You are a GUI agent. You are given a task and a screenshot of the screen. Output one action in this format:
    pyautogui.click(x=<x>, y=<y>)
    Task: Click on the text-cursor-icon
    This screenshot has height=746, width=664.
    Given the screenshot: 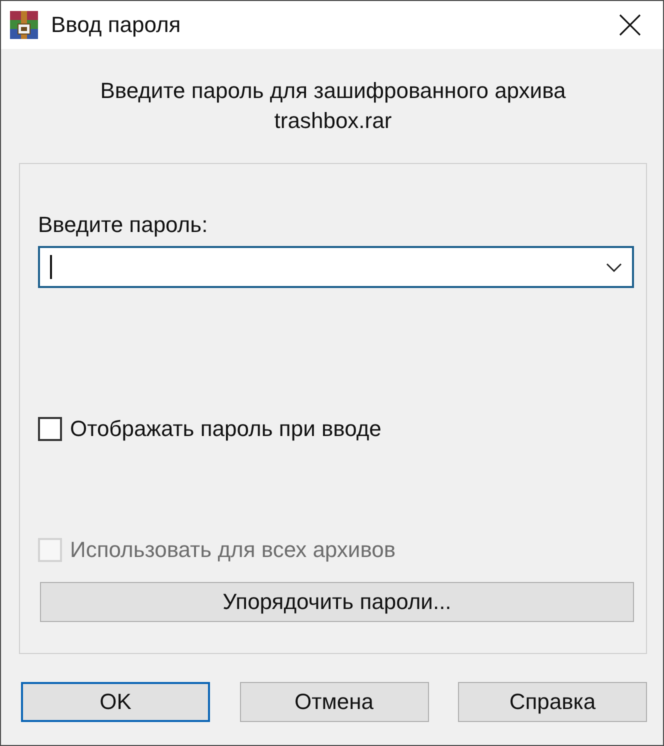 What is the action you would take?
    pyautogui.click(x=51, y=267)
    